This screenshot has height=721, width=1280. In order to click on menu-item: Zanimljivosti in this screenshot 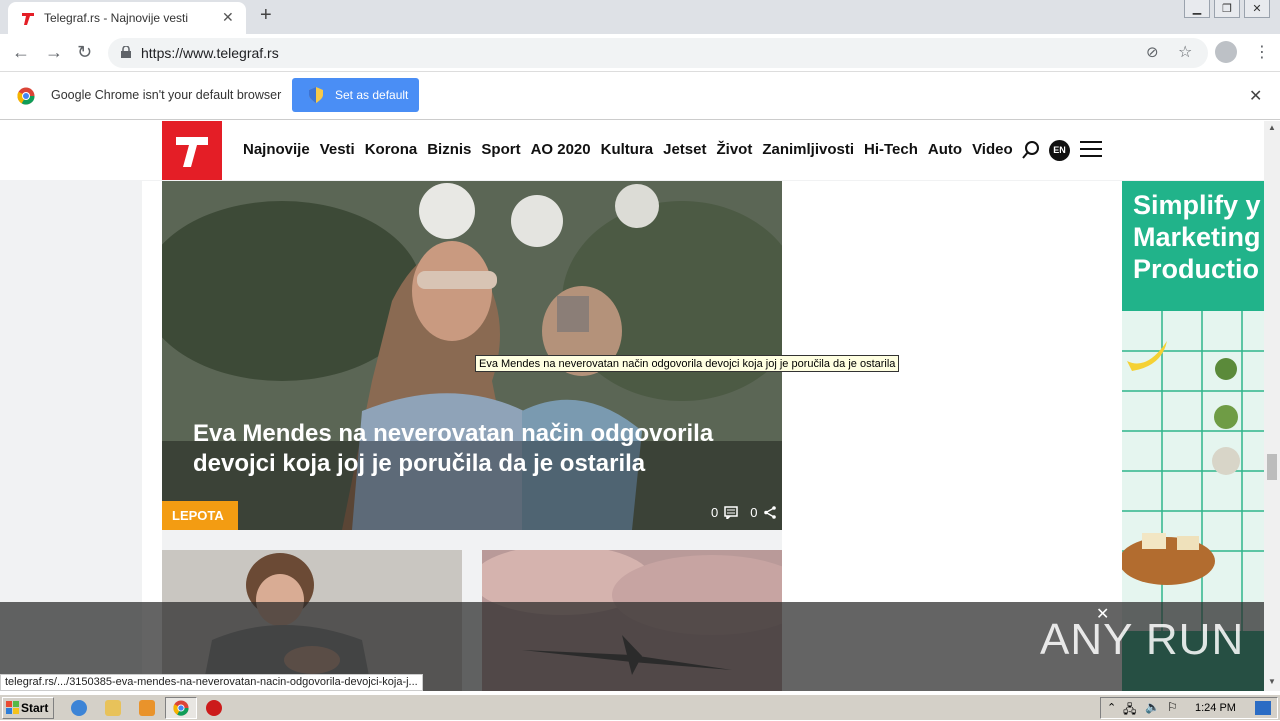, I will do `click(808, 149)`.